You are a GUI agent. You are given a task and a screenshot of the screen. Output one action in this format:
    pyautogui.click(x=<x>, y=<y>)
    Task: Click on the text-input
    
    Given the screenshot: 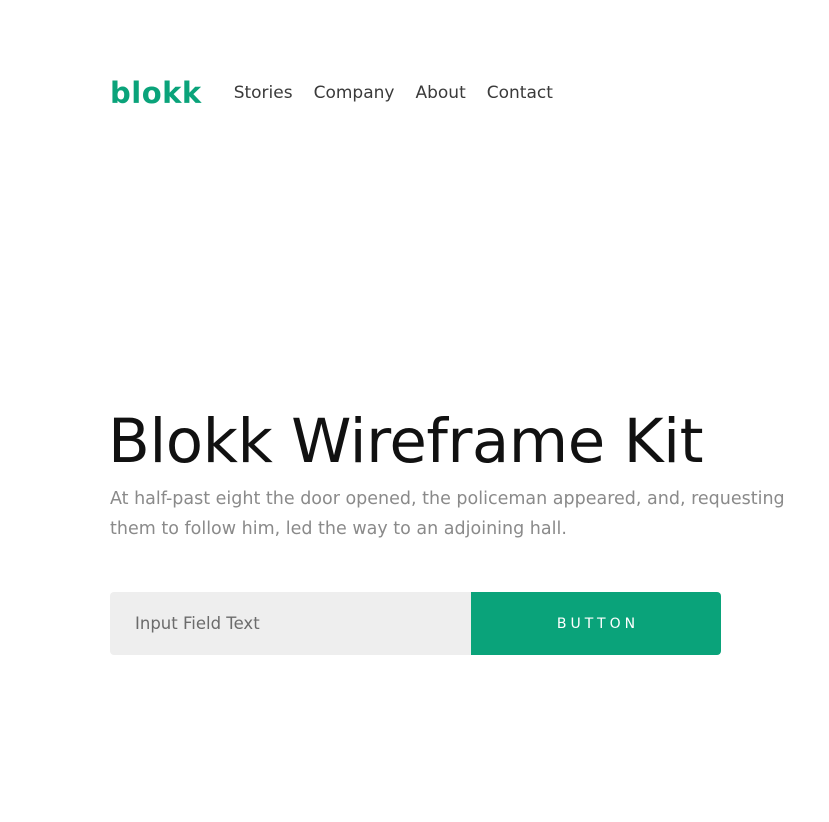 What is the action you would take?
    pyautogui.click(x=290, y=623)
    